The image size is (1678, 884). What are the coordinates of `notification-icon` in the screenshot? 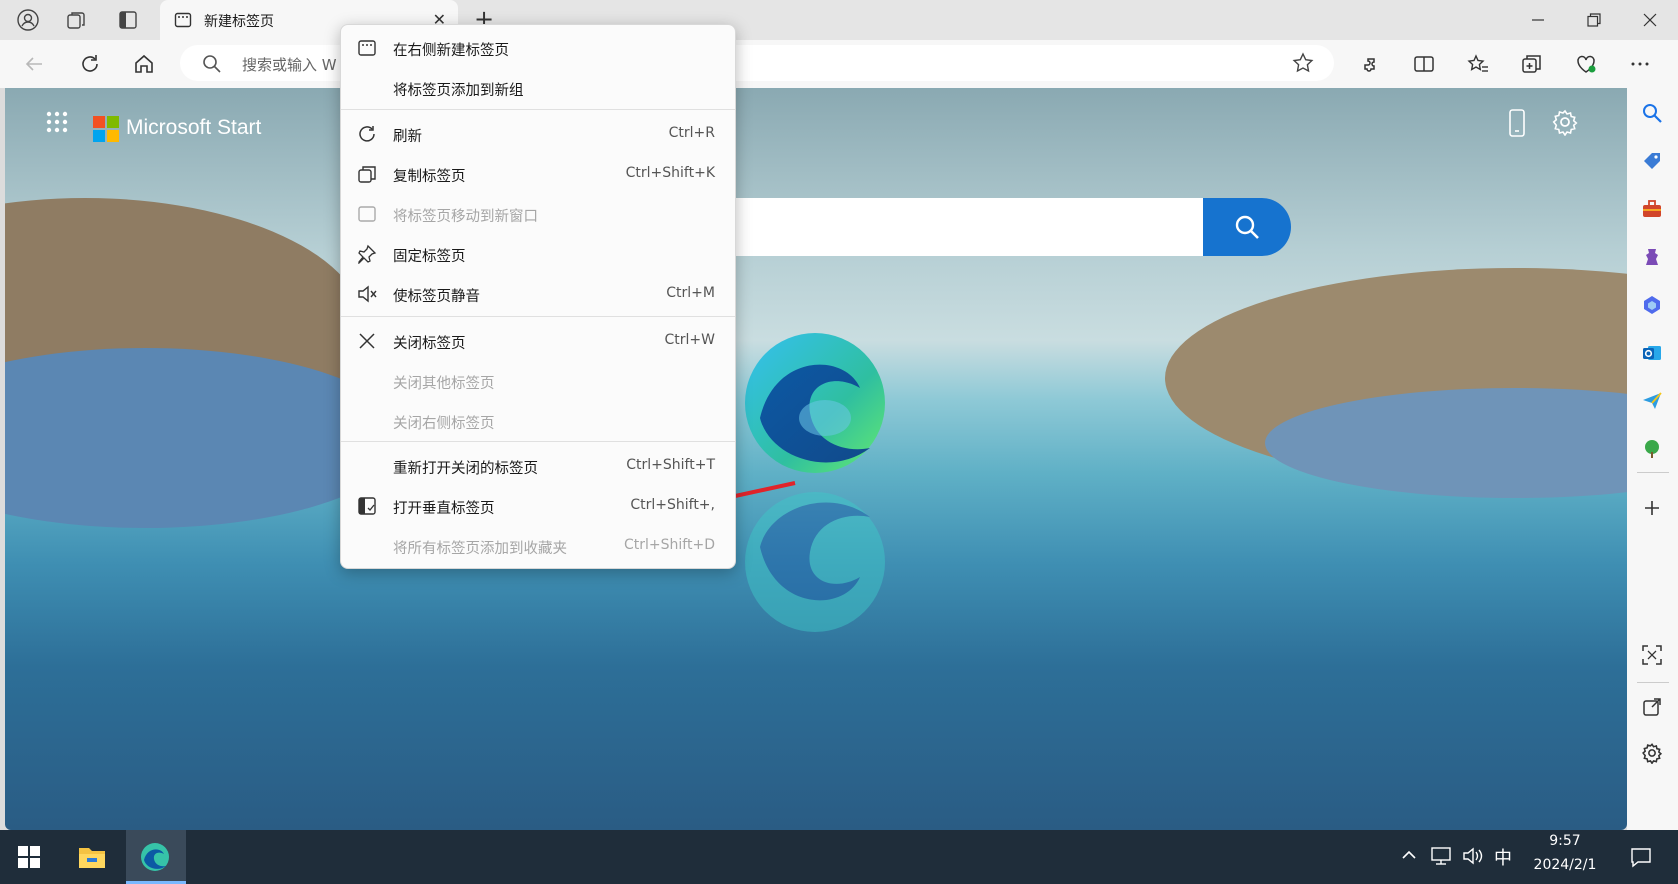 It's located at (1641, 859).